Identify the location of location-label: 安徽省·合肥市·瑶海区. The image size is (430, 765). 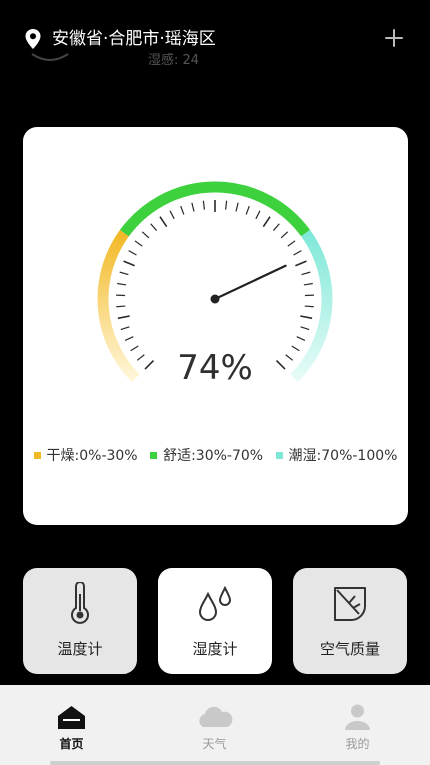
(134, 39).